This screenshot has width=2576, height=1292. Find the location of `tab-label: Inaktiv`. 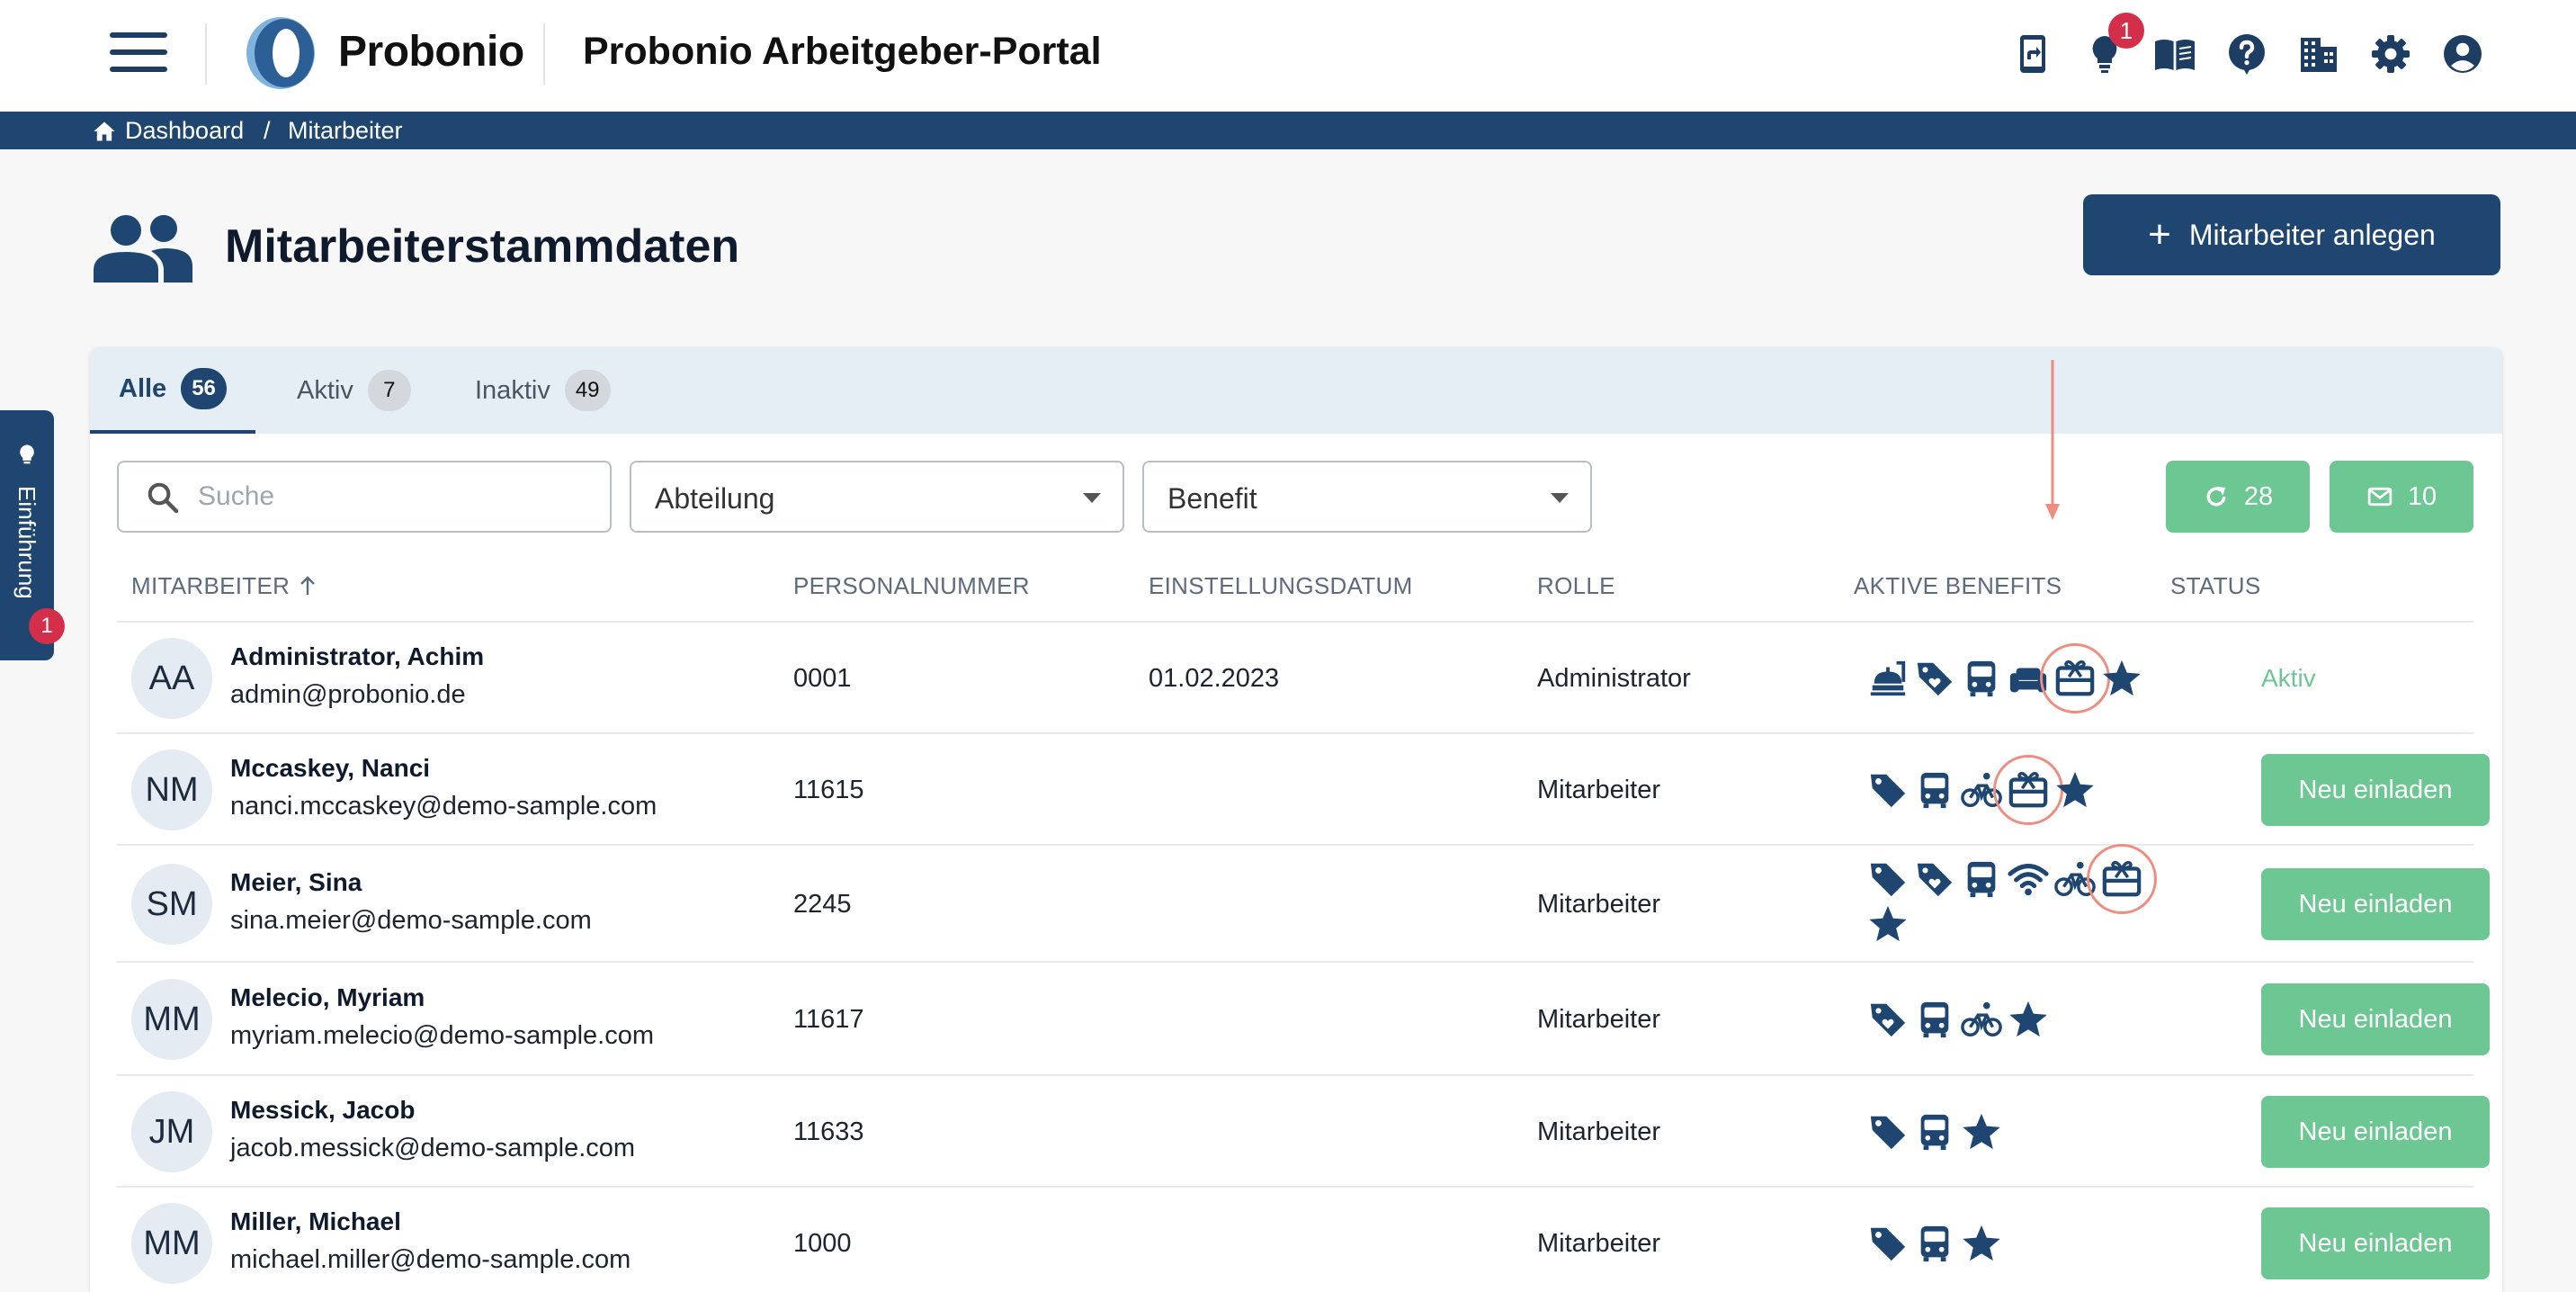

tab-label: Inaktiv is located at coordinates (512, 390).